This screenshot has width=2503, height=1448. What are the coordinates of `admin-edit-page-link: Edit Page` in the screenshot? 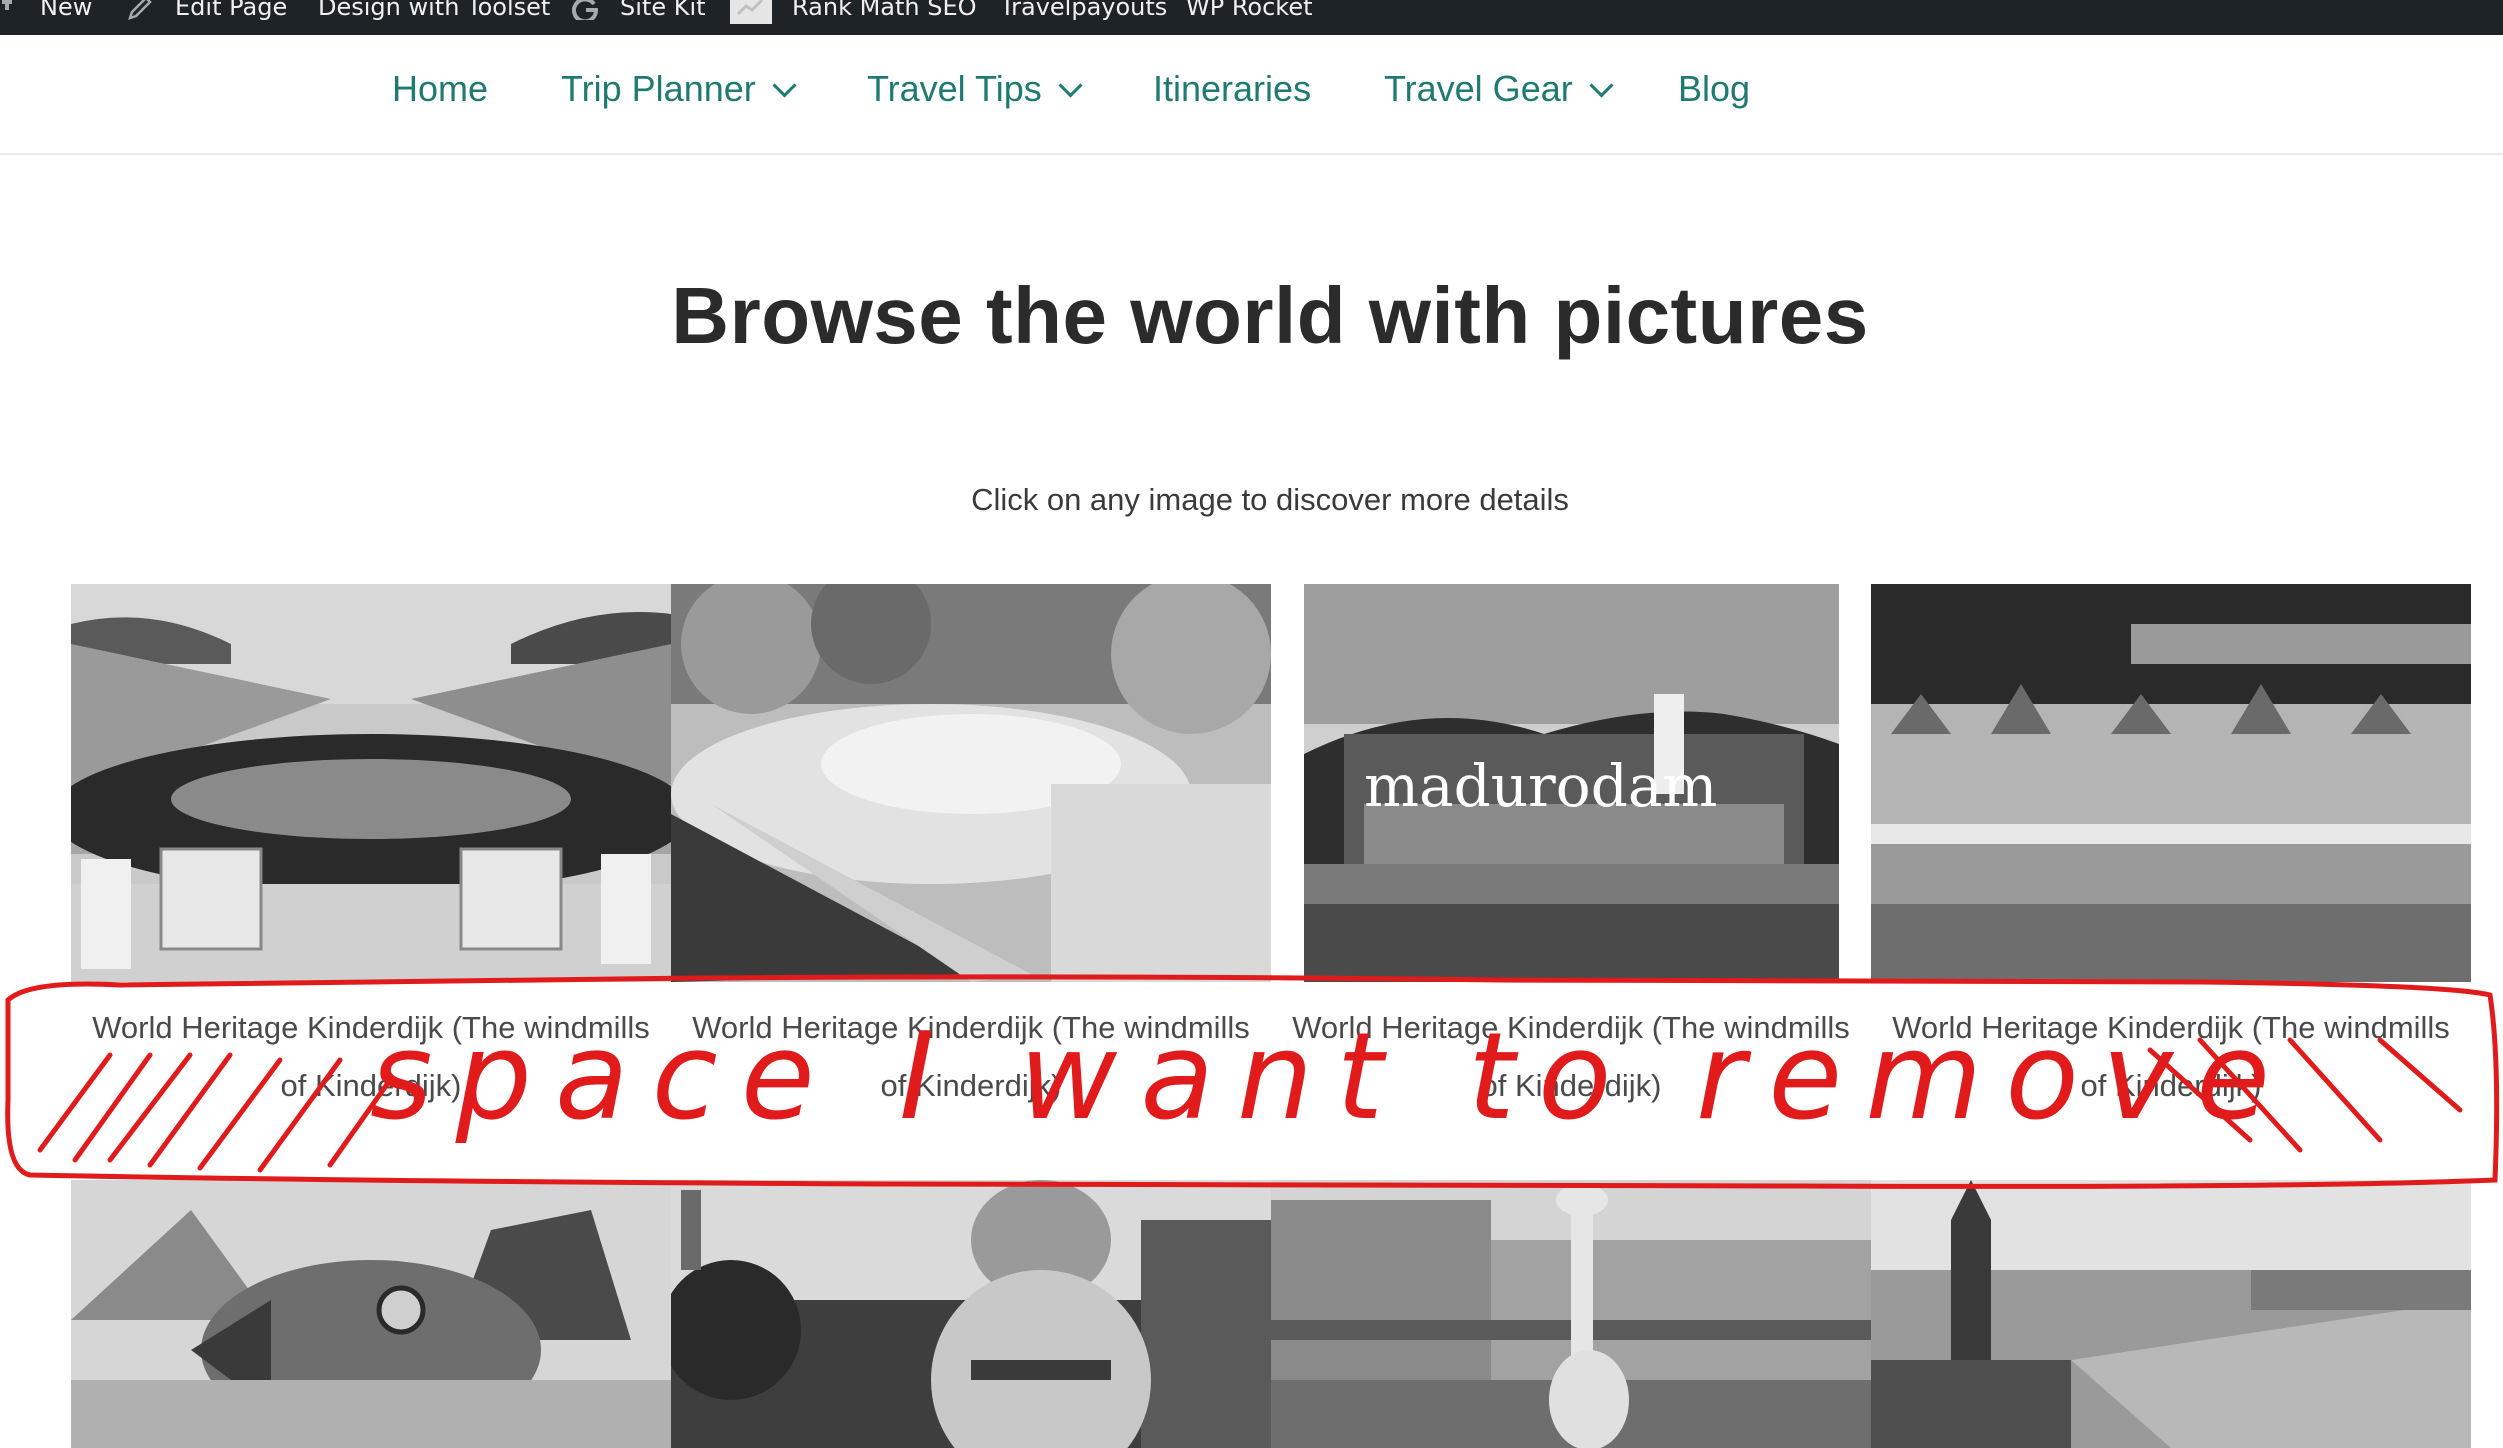 It's located at (231, 12).